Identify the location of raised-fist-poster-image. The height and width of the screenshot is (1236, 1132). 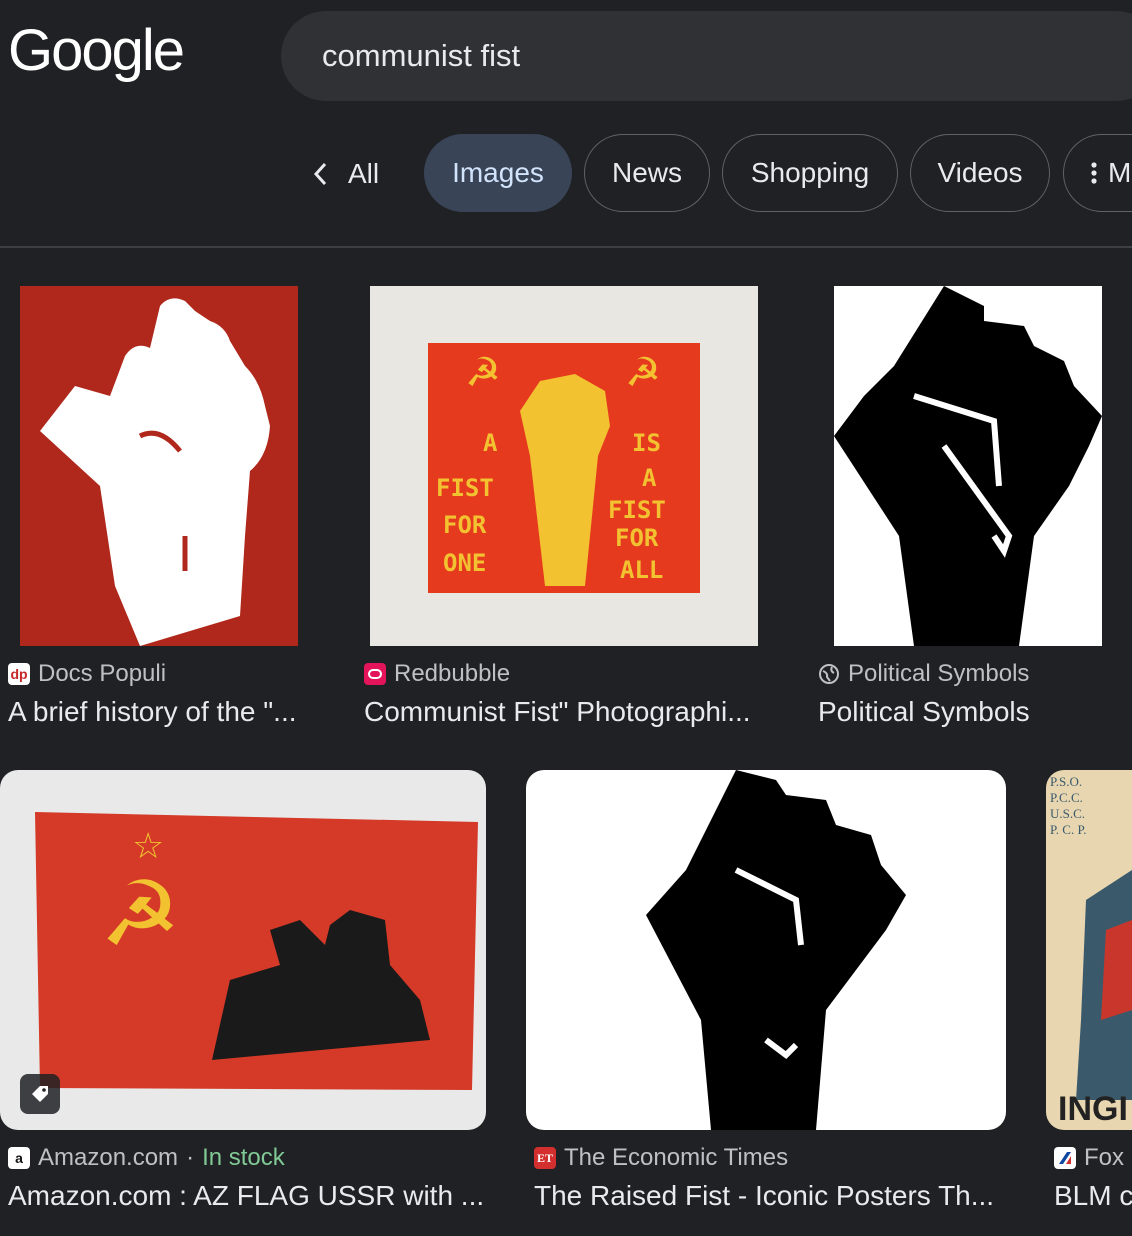
(776, 950).